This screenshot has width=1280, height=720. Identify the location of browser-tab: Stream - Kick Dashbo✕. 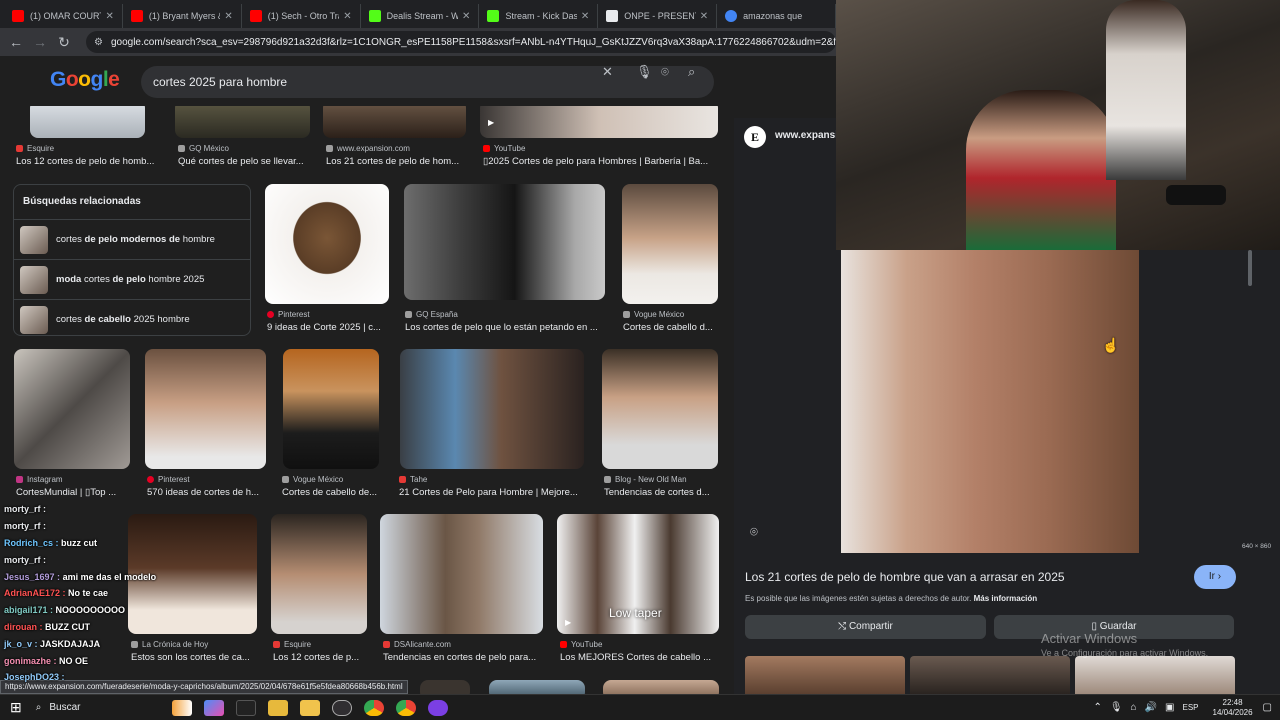
(539, 16).